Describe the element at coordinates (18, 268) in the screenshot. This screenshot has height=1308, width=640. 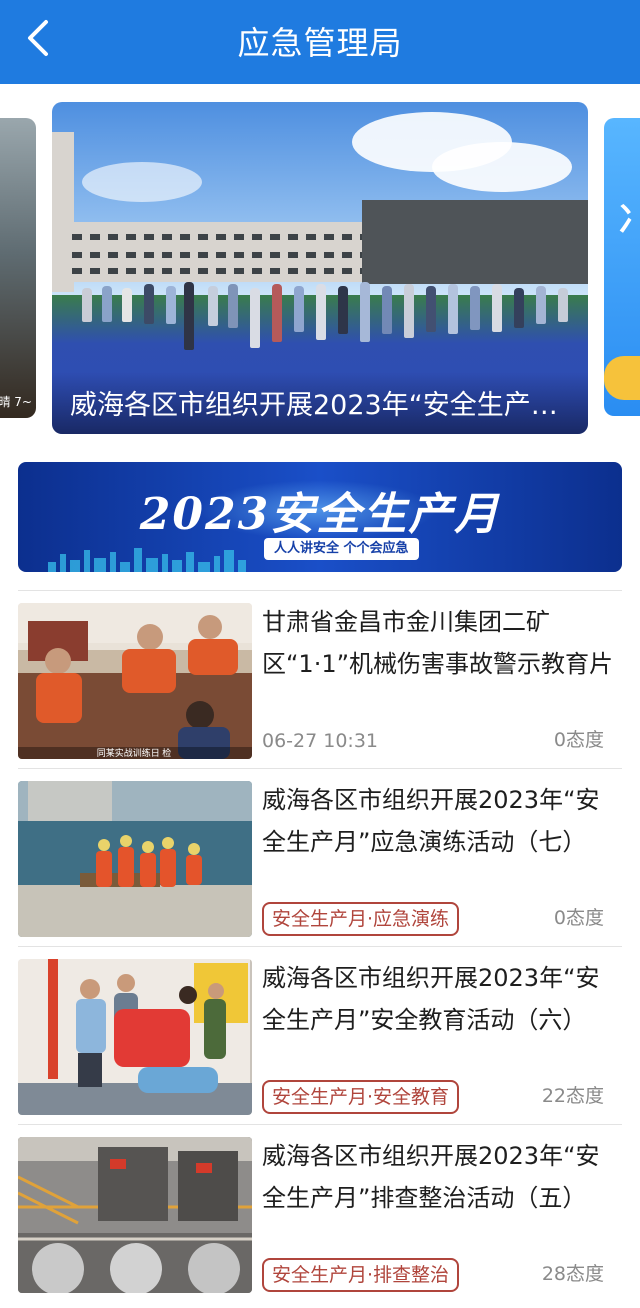
I see `carousel-slide-prev: 晴 7~` at that location.